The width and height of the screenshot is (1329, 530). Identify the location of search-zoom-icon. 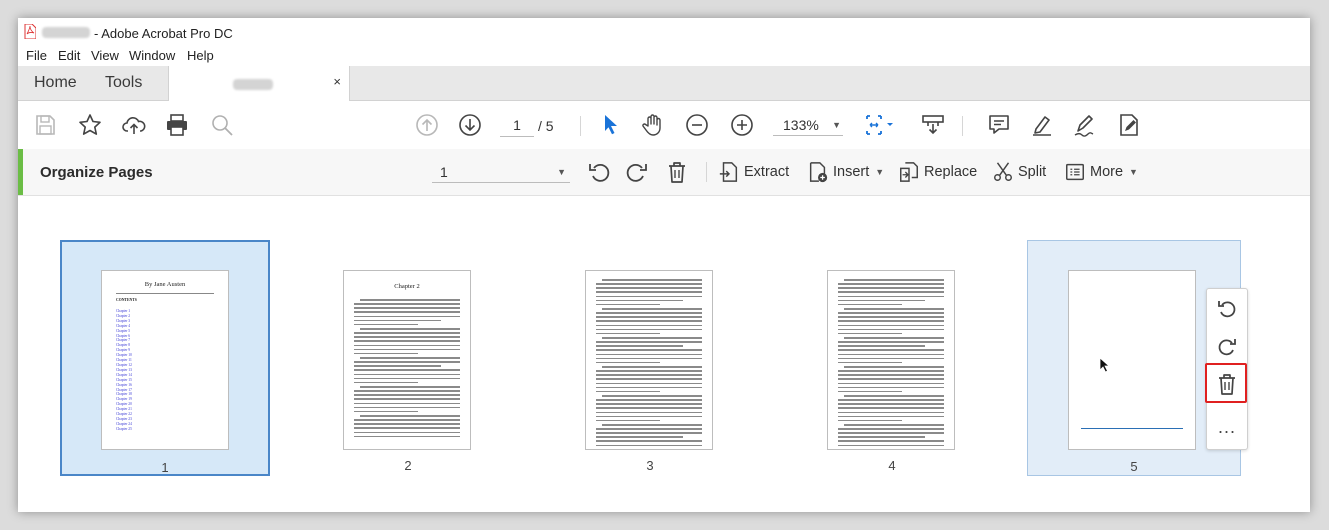
(222, 125).